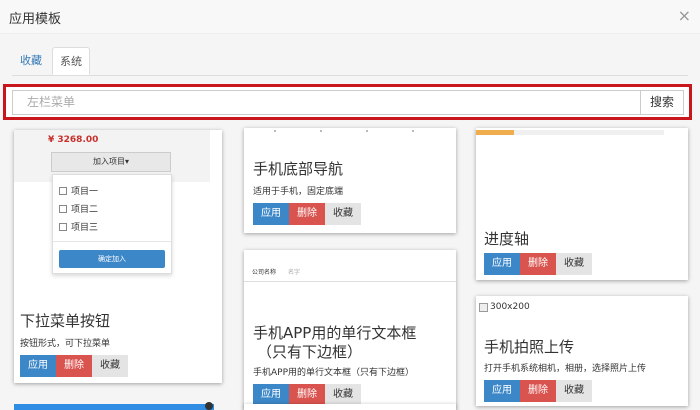  What do you see at coordinates (310, 352) in the screenshot?
I see `card-title-line2: （只有下边框）` at bounding box center [310, 352].